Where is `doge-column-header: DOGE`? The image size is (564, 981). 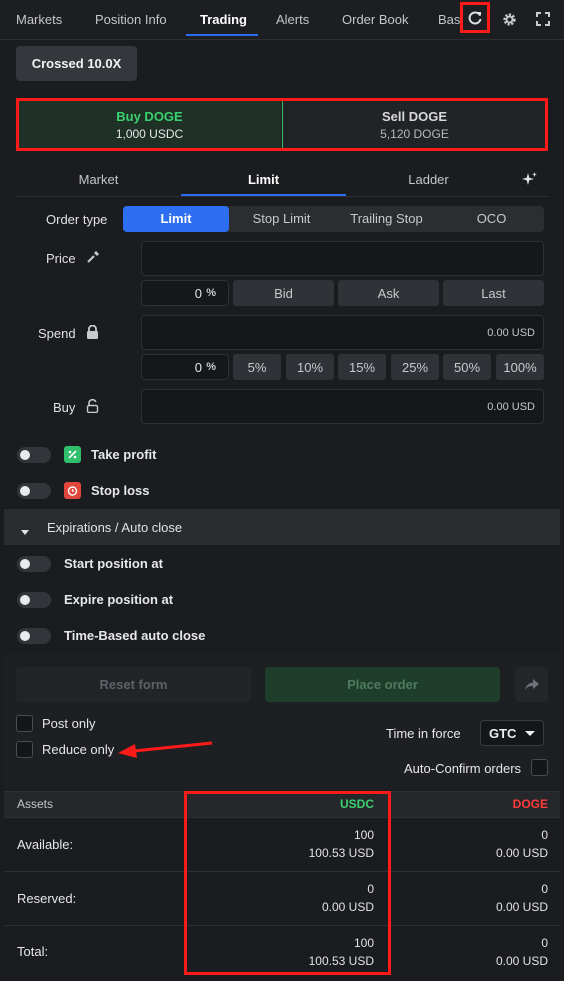 doge-column-header: DOGE is located at coordinates (530, 804).